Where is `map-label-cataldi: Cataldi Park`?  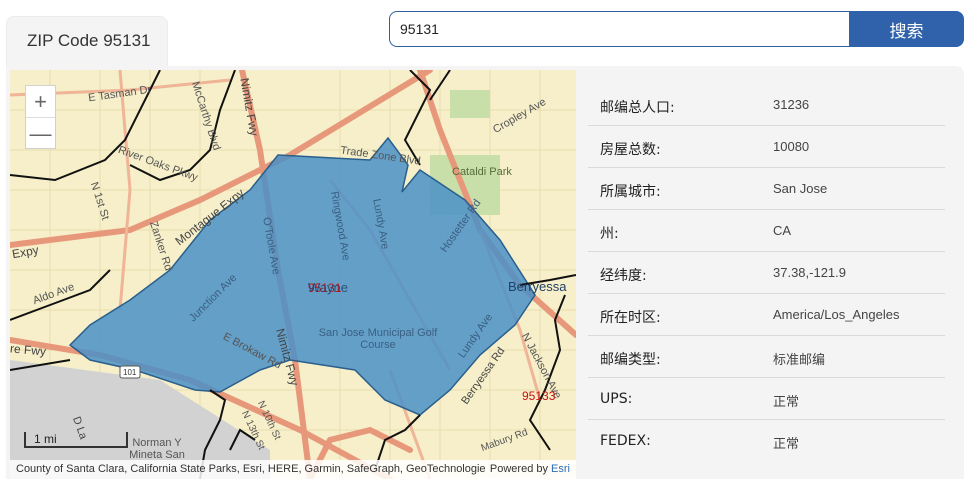
map-label-cataldi: Cataldi Park is located at coordinates (482, 172).